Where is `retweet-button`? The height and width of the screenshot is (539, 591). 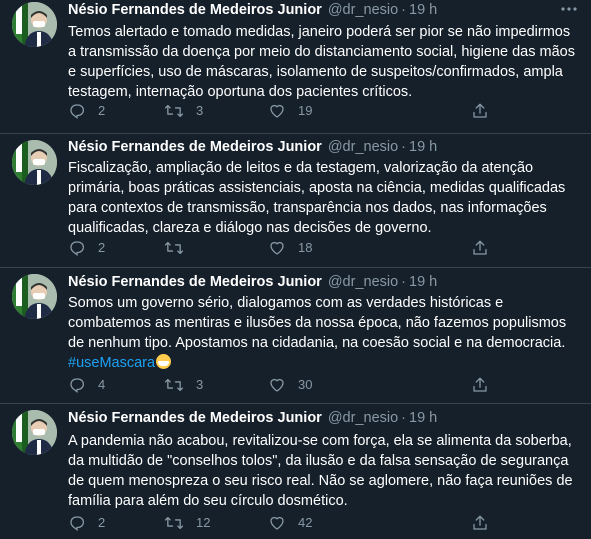
retweet-button is located at coordinates (180, 248).